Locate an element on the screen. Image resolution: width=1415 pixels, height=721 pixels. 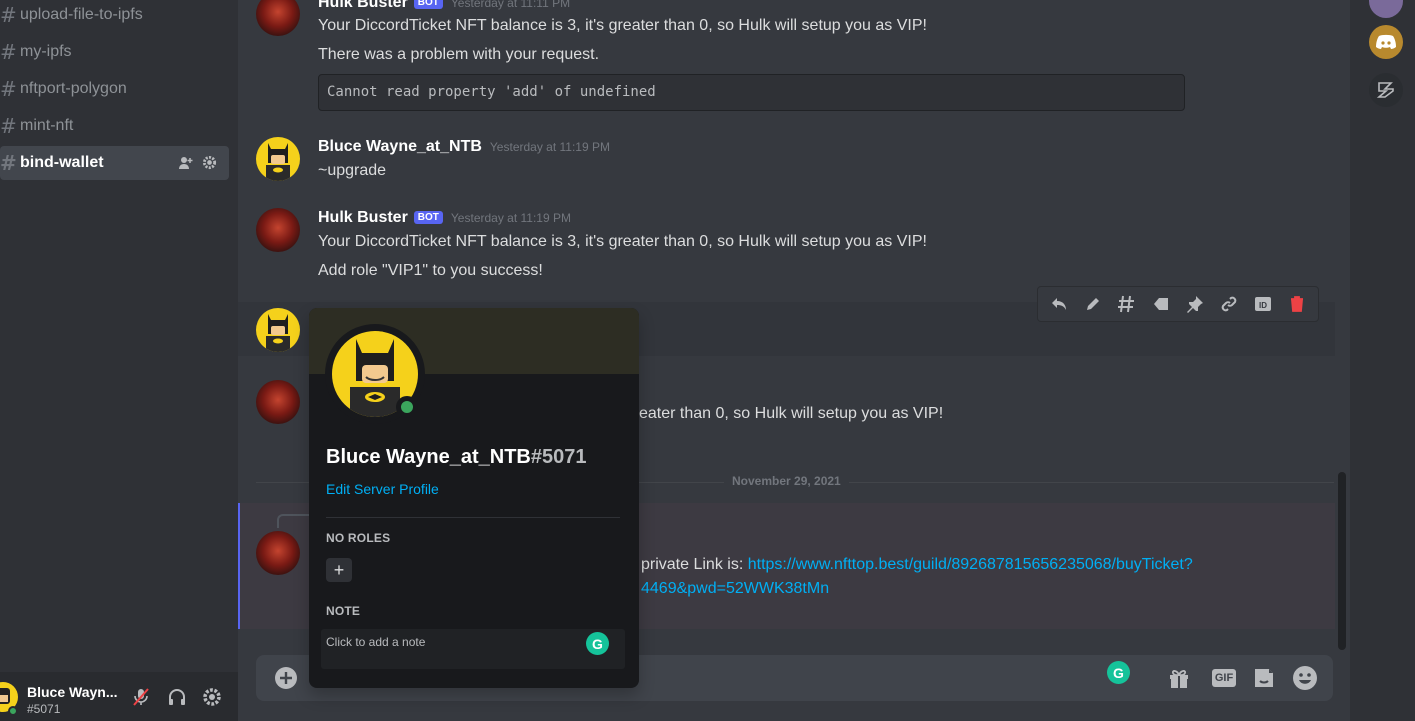
message-text: ~upgrade is located at coordinates (352, 170).